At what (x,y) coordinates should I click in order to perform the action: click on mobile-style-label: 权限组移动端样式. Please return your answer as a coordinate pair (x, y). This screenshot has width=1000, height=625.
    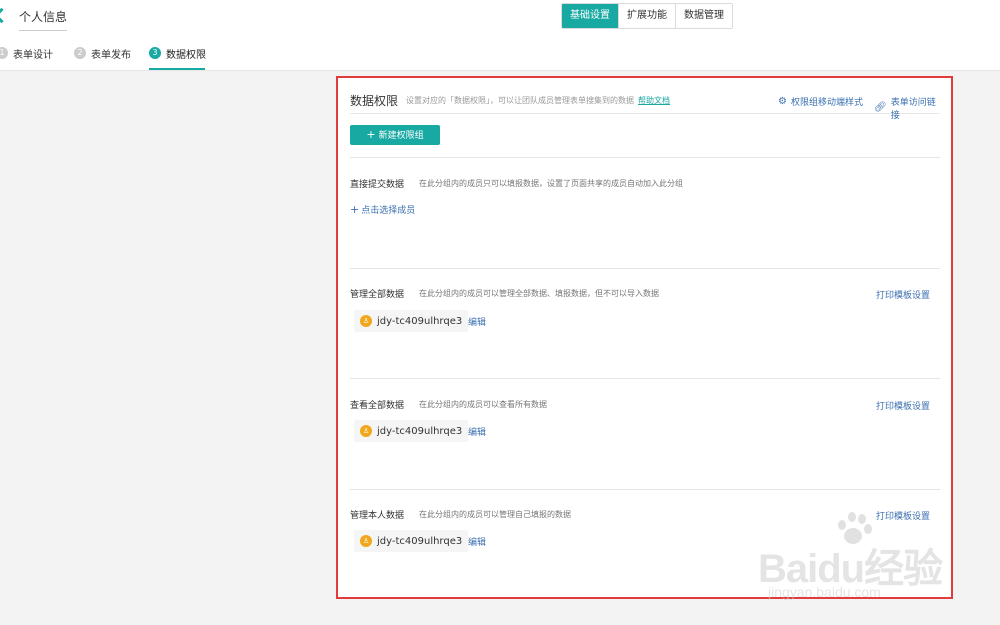
    Looking at the image, I should click on (826, 103).